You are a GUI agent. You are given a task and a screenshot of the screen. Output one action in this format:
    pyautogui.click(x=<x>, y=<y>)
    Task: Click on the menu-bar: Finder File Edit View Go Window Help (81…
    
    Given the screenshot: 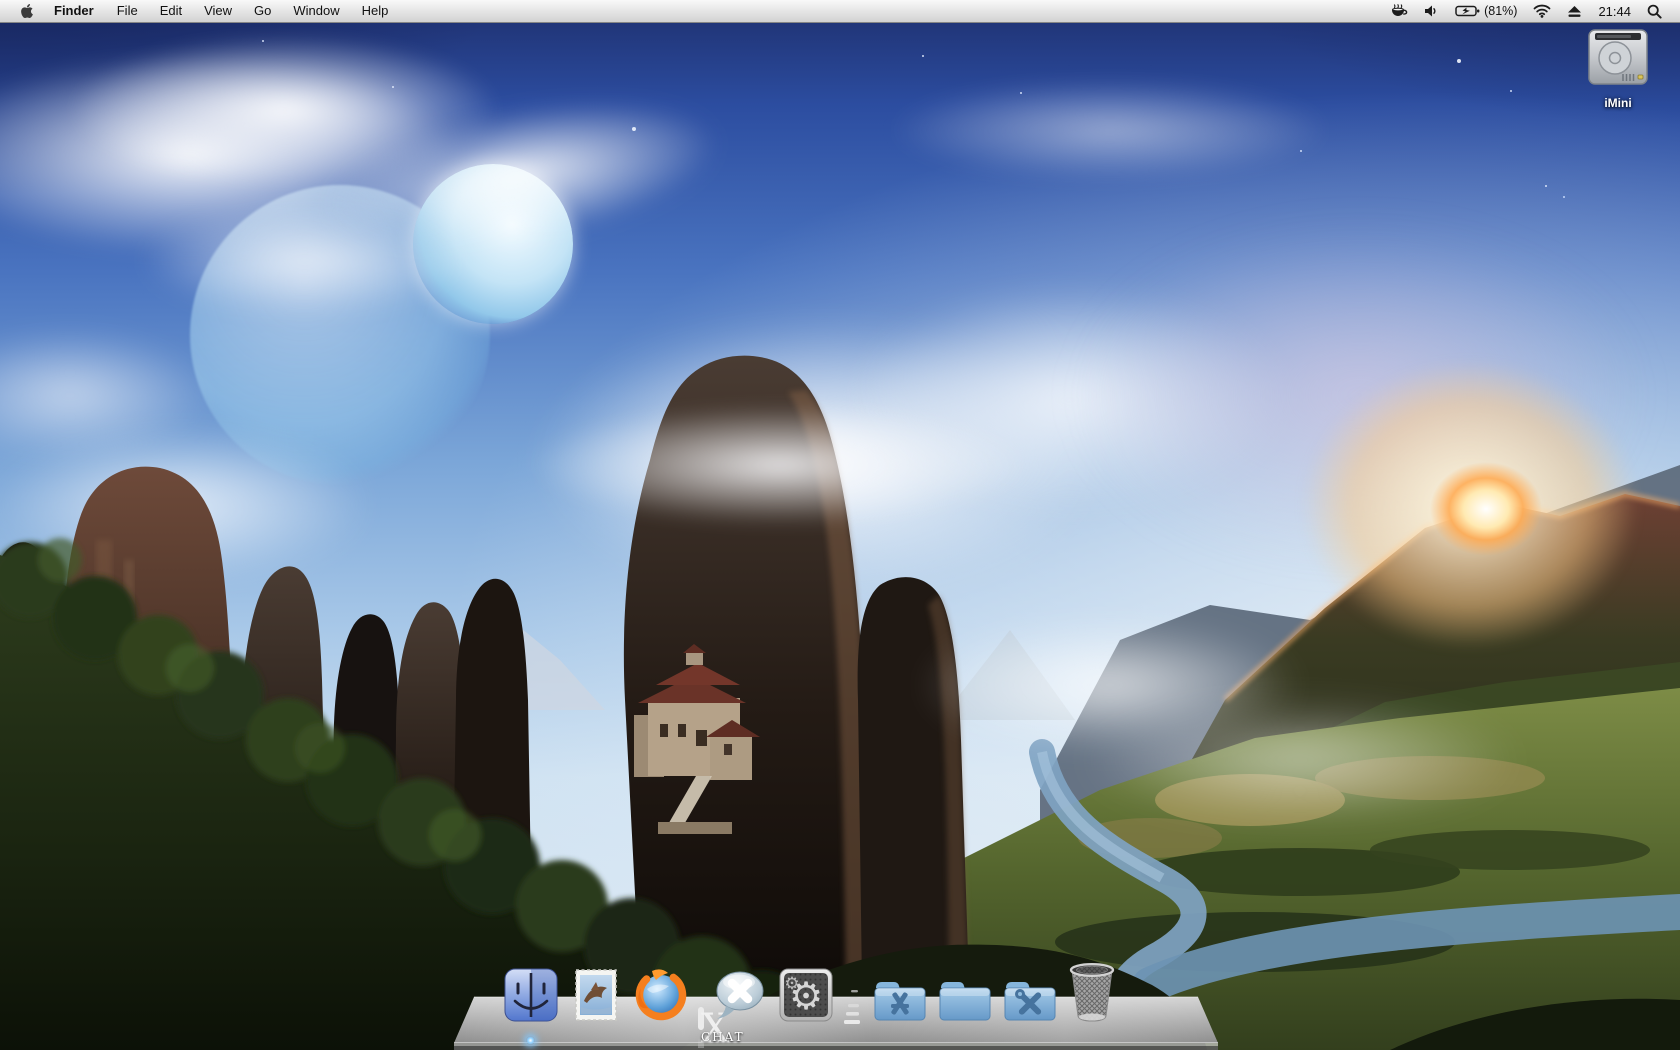 What is the action you would take?
    pyautogui.click(x=840, y=11)
    